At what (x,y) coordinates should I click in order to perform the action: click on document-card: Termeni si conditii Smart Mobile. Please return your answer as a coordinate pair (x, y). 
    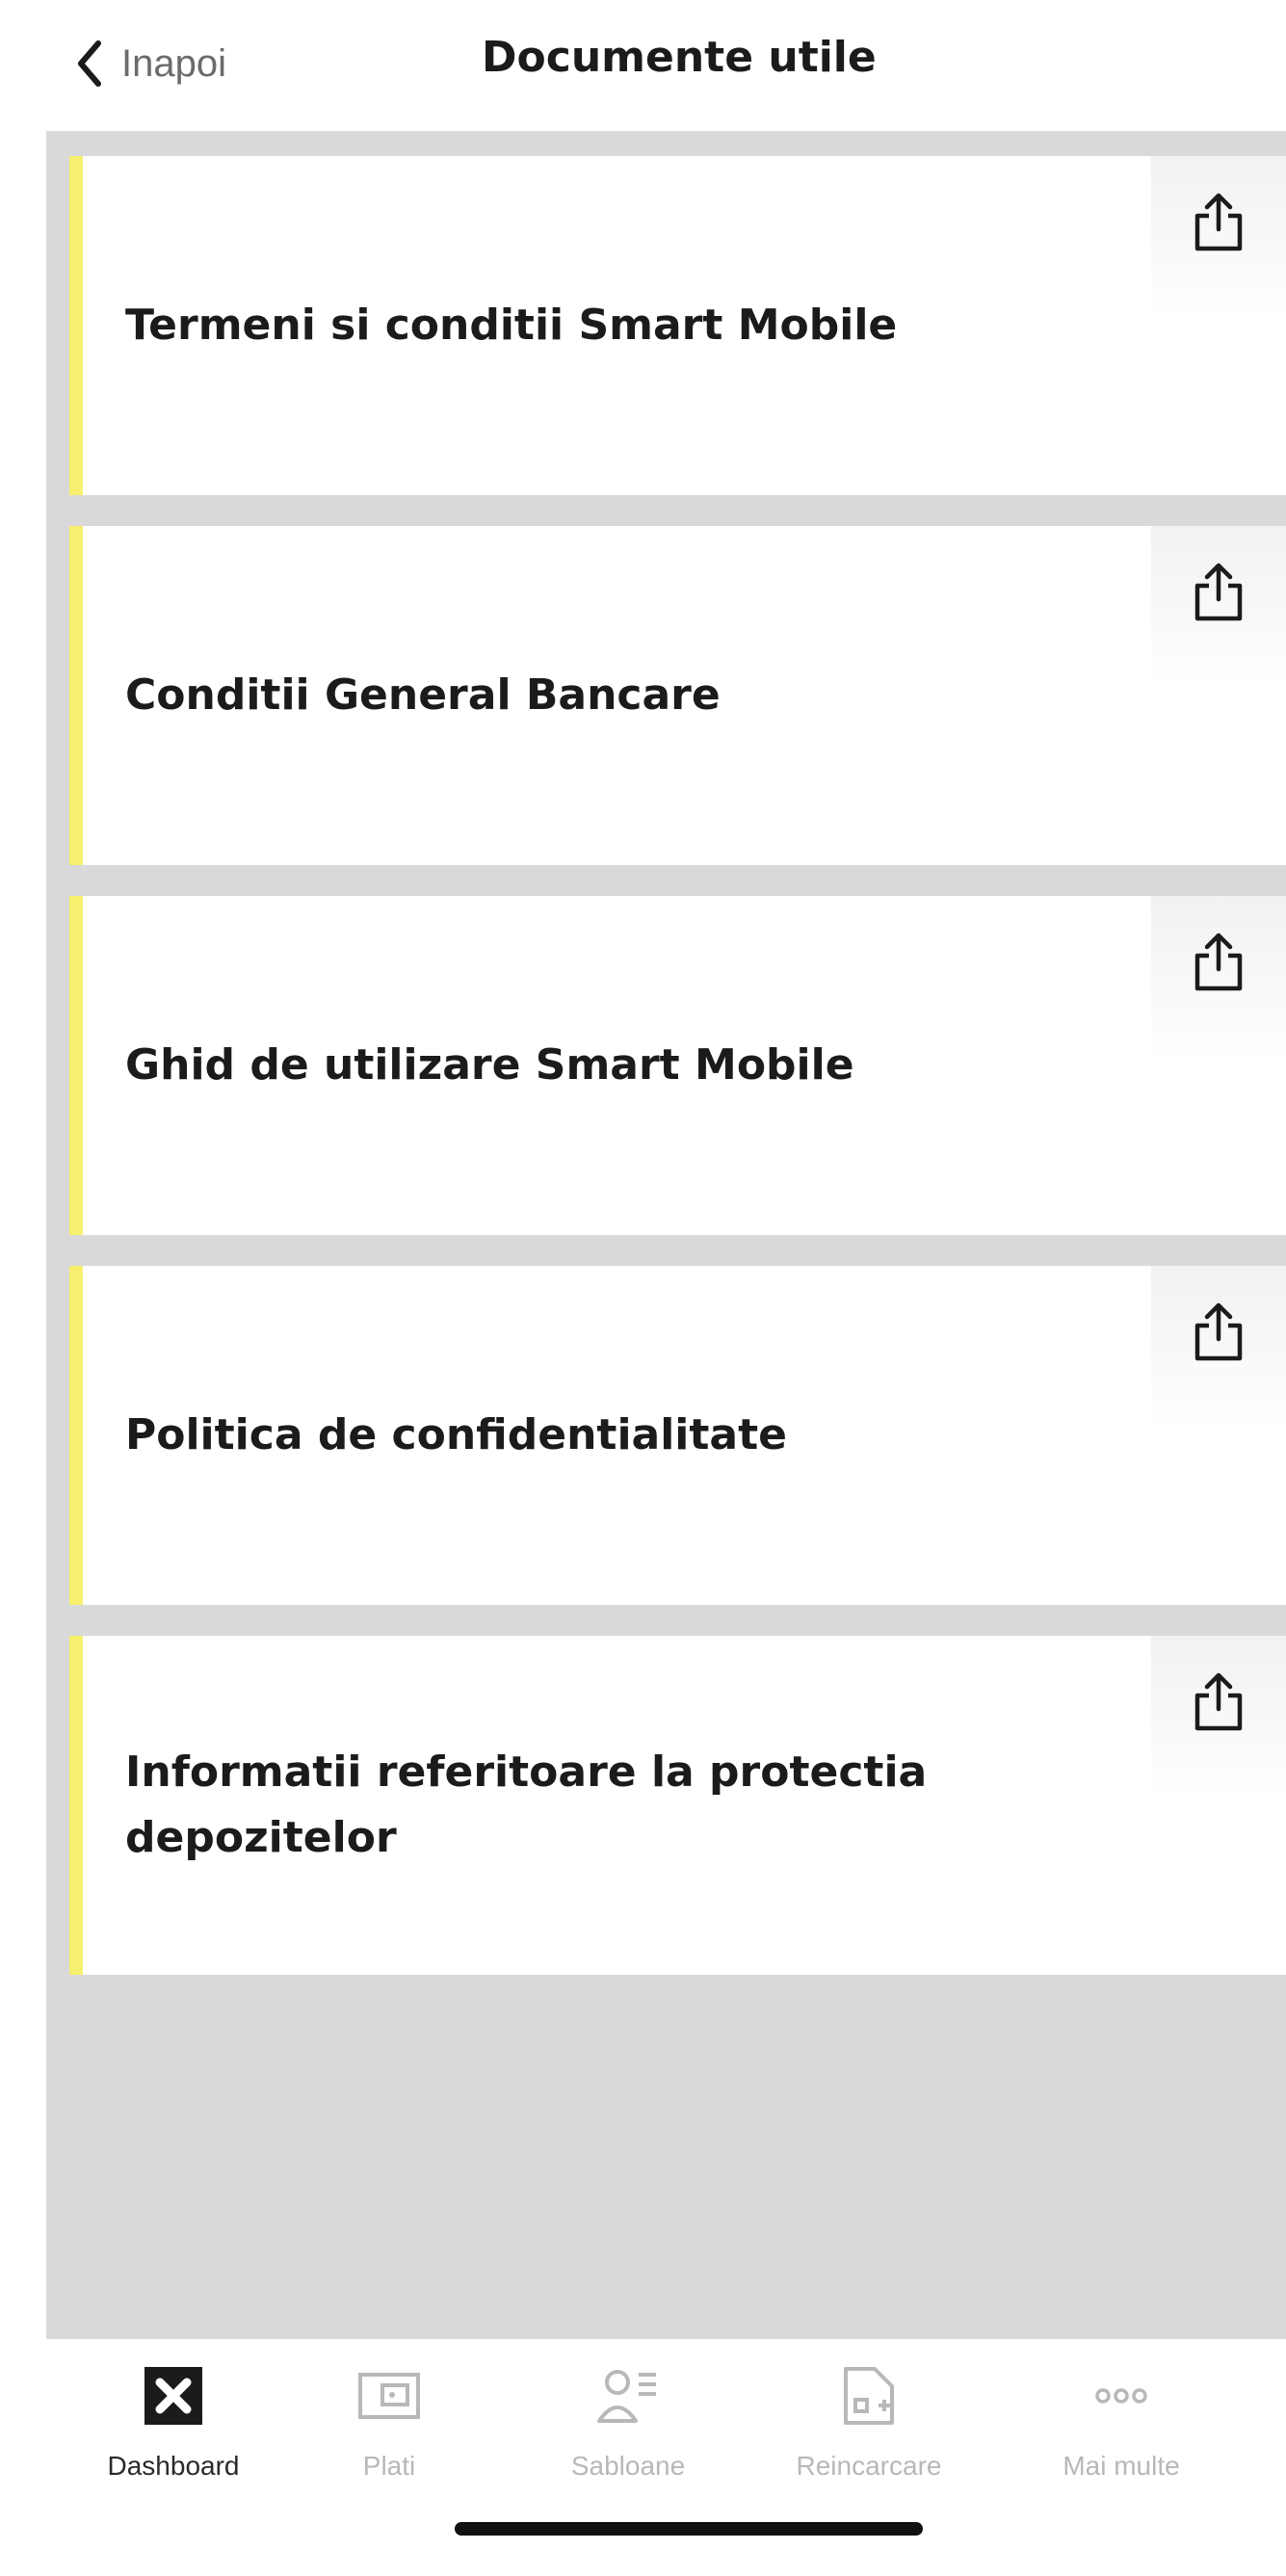
    Looking at the image, I should click on (677, 325).